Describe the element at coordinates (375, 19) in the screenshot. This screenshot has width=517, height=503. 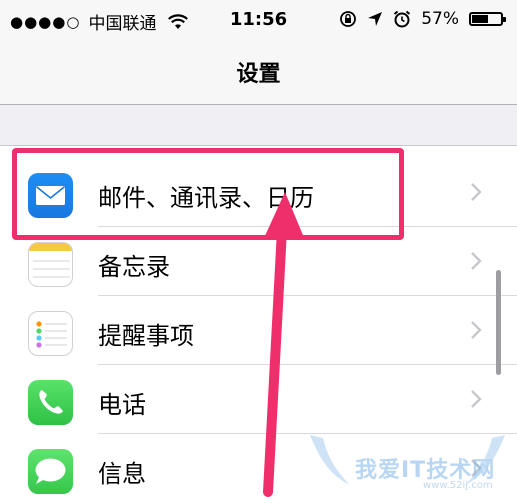
I see `location-arrow-icon` at that location.